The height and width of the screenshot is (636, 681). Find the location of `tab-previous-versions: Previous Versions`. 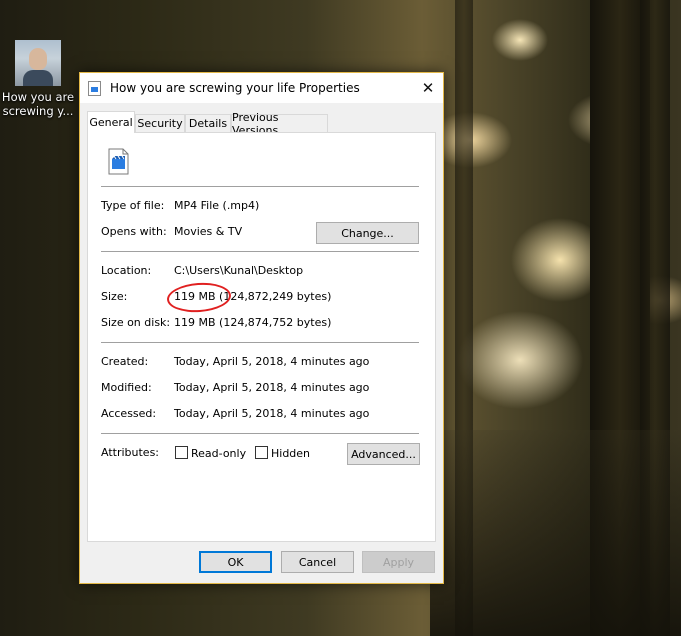

tab-previous-versions: Previous Versions is located at coordinates (279, 124).